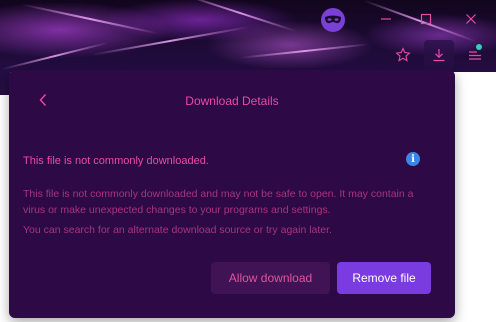 This screenshot has height=322, width=496. I want to click on info-icon: i, so click(413, 159).